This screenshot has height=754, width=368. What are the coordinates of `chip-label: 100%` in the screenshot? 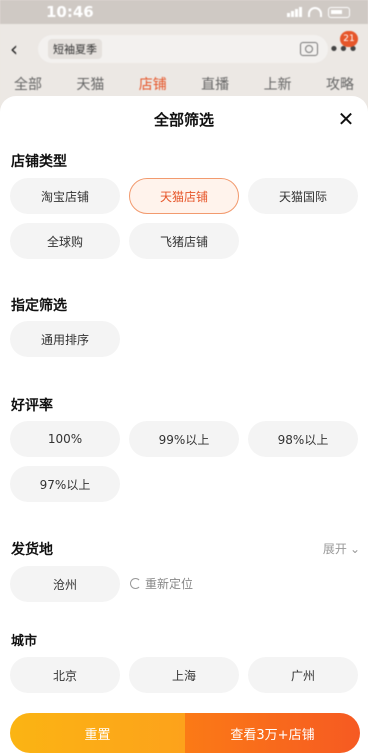 It's located at (65, 439).